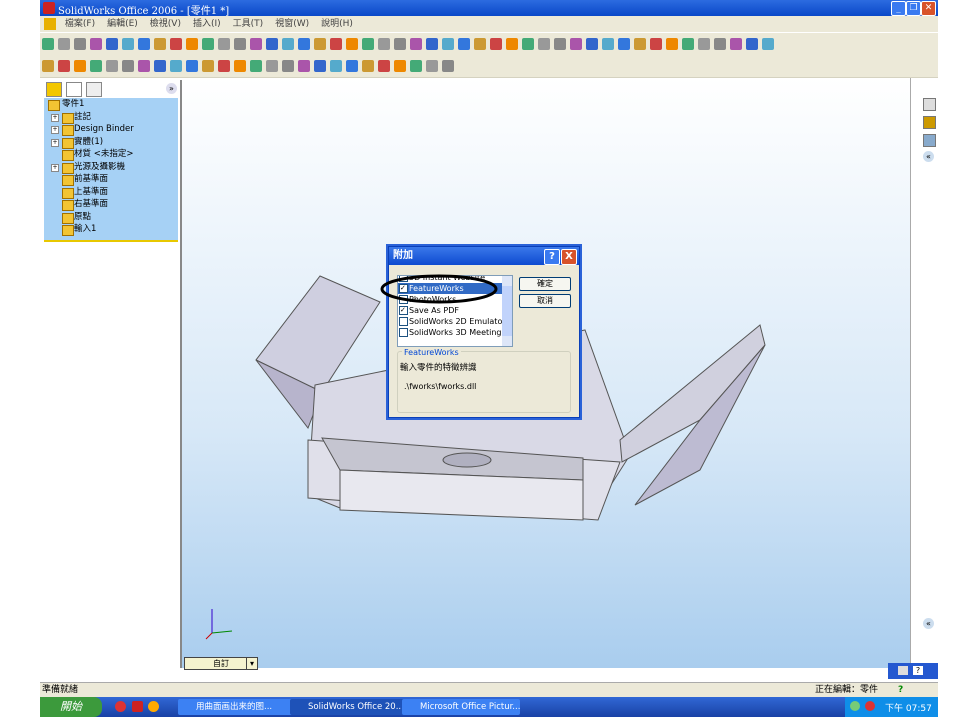  What do you see at coordinates (855, 706) in the screenshot?
I see `tray-icon` at bounding box center [855, 706].